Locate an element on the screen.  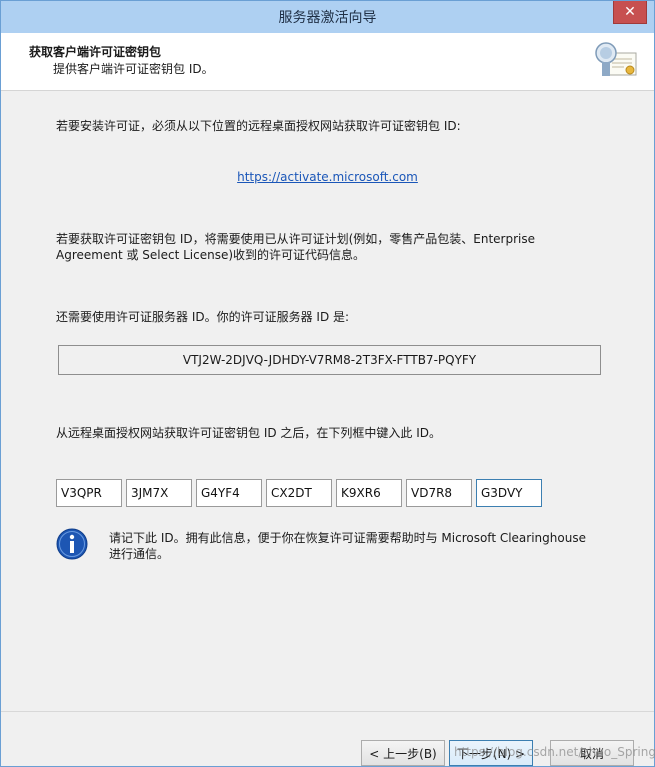
program-text-line2: Agreement 或 Select License)收到的许可证代码信息。 is located at coordinates (211, 255).